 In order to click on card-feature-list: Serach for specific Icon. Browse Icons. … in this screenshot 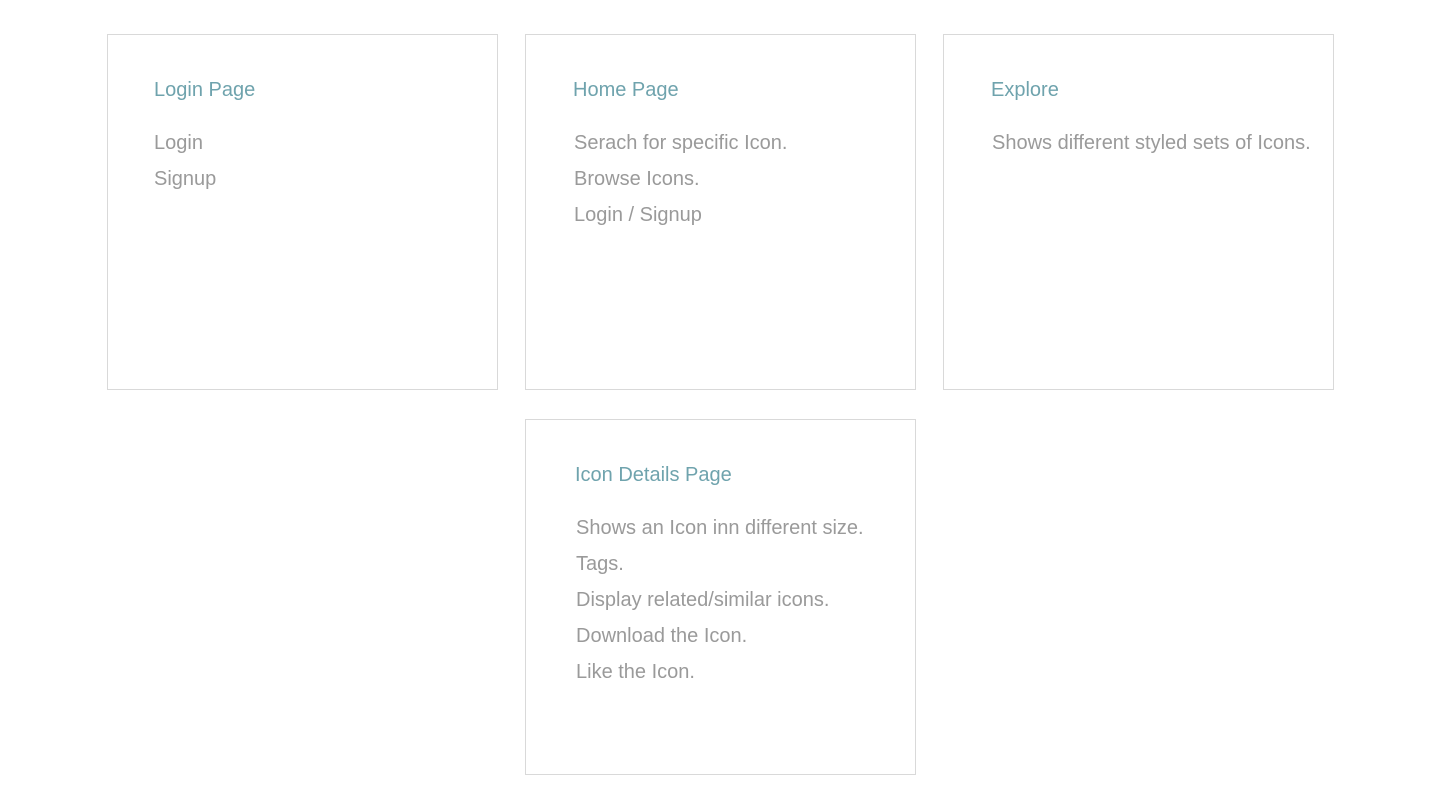, I will do `click(680, 179)`.